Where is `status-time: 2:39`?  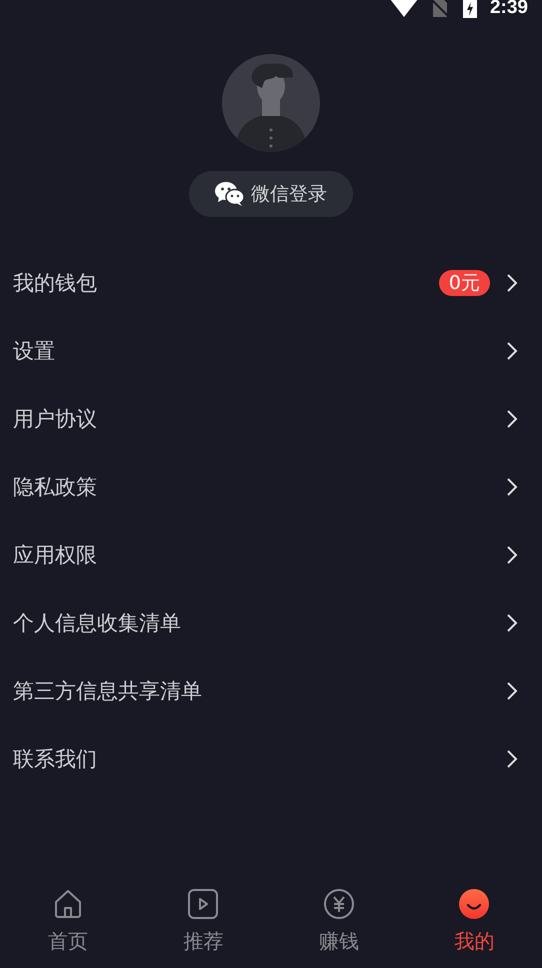 status-time: 2:39 is located at coordinates (509, 9).